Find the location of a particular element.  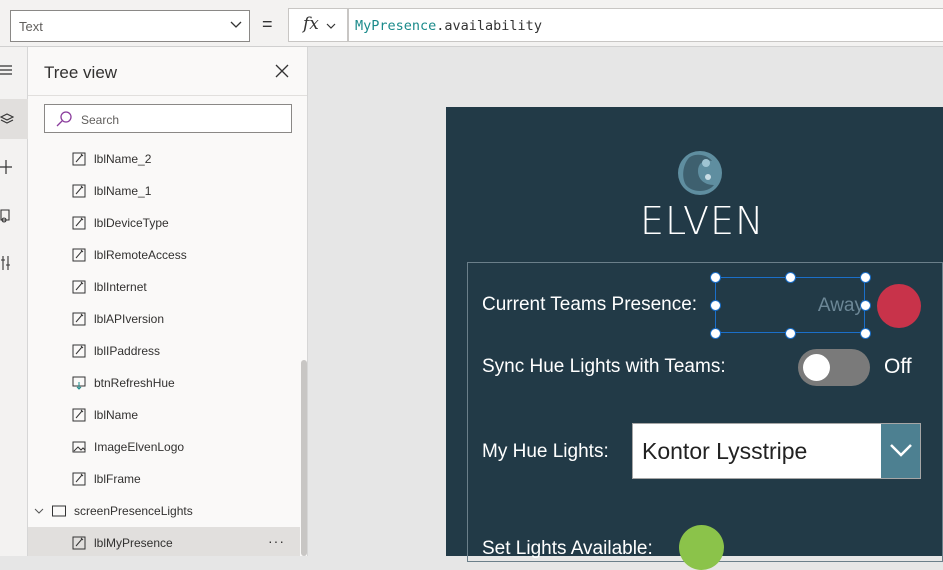

formula-identifier: MyPresence is located at coordinates (396, 26).